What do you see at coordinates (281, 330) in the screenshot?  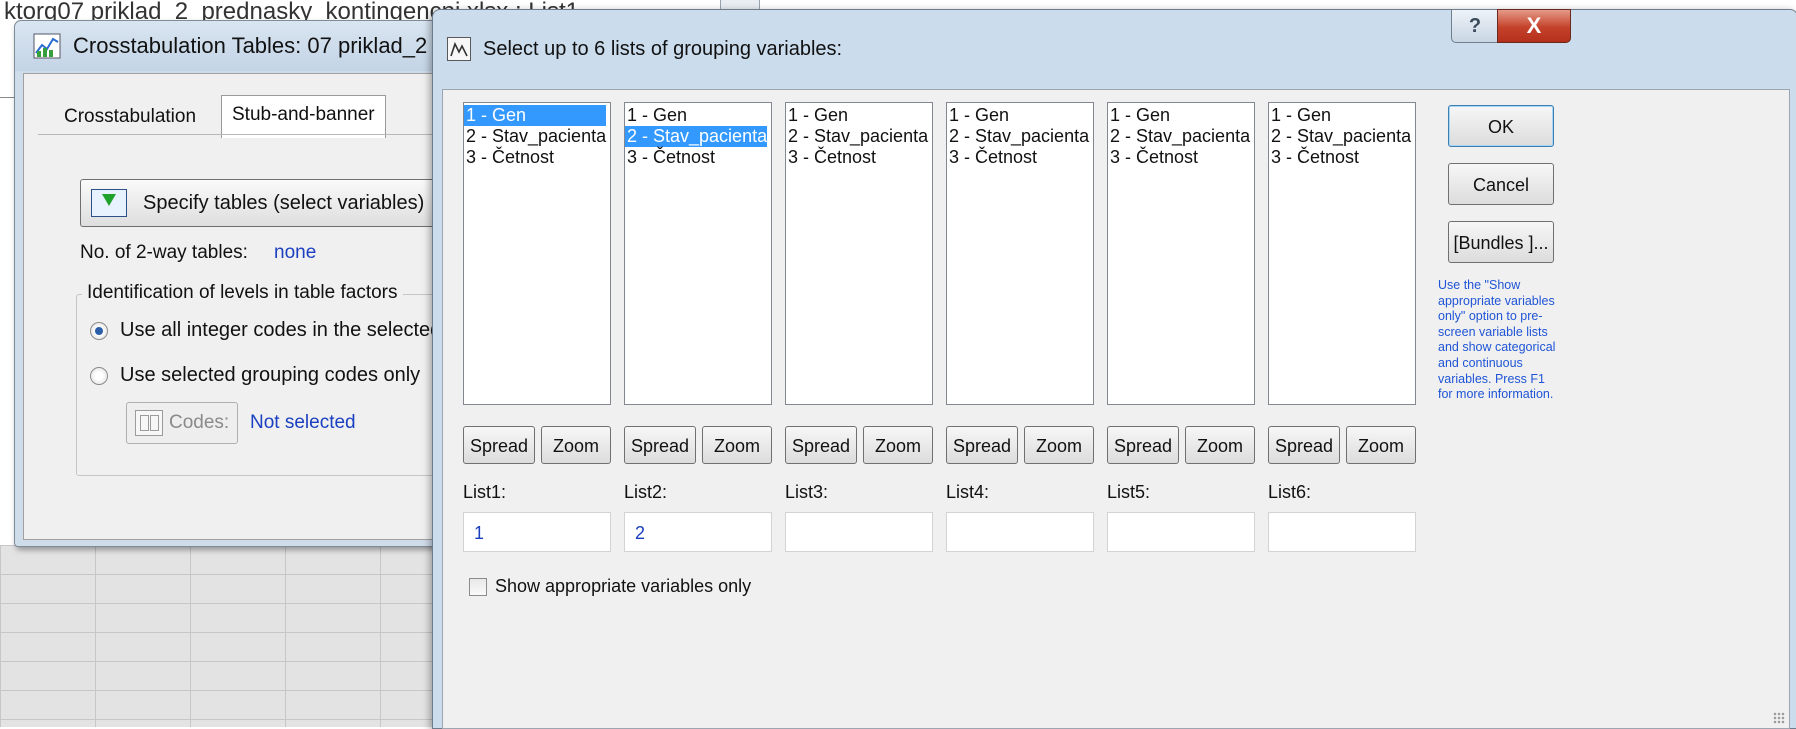 I see `radio-all-codes-label: Use all integer codes in the selected` at bounding box center [281, 330].